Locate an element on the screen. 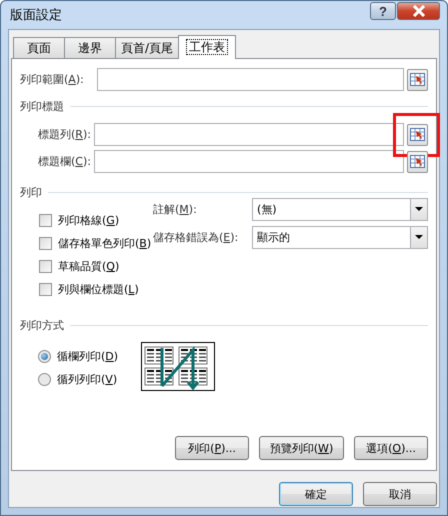 The width and height of the screenshot is (448, 516). field-label: 標題列(R): is located at coordinates (65, 134).